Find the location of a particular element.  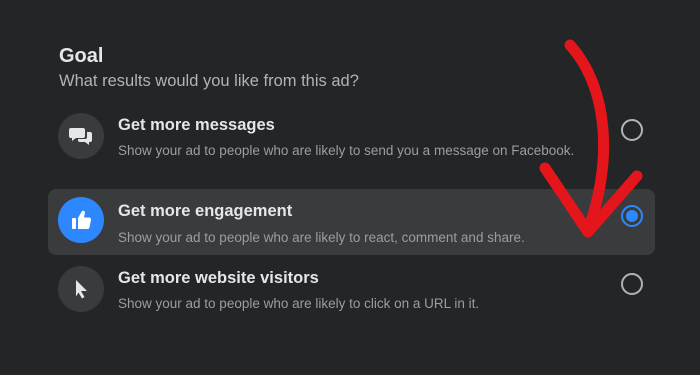

radio-get-more-messages is located at coordinates (632, 130).